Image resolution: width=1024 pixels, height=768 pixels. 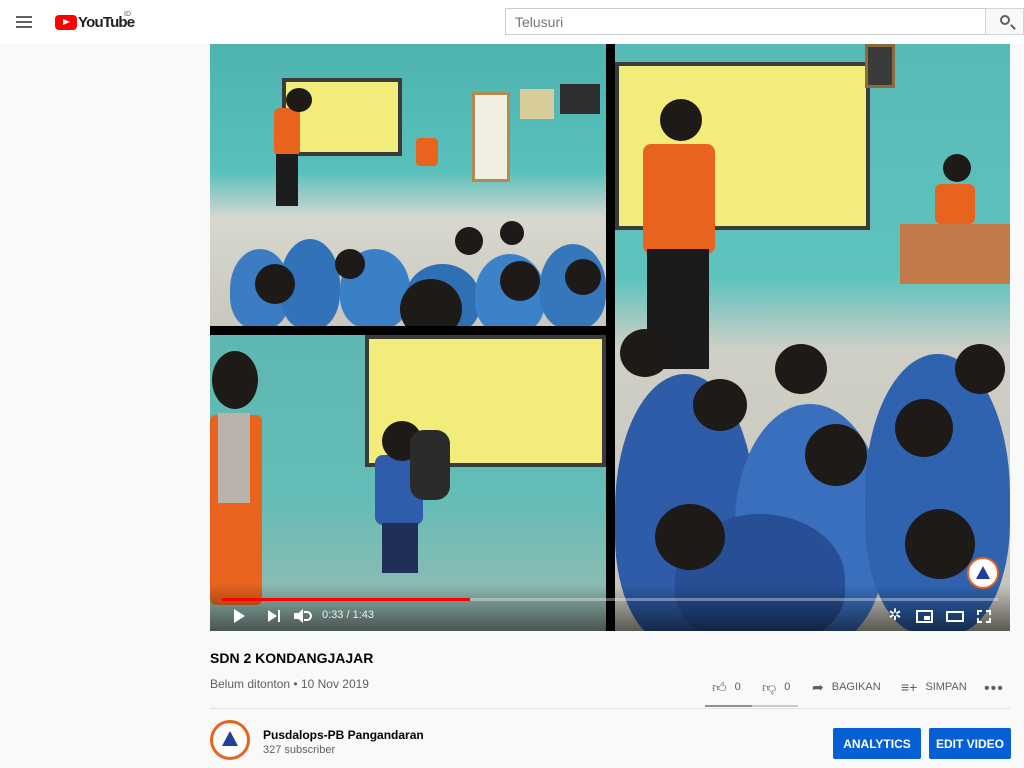 What do you see at coordinates (230, 740) in the screenshot?
I see `channel-avatar` at bounding box center [230, 740].